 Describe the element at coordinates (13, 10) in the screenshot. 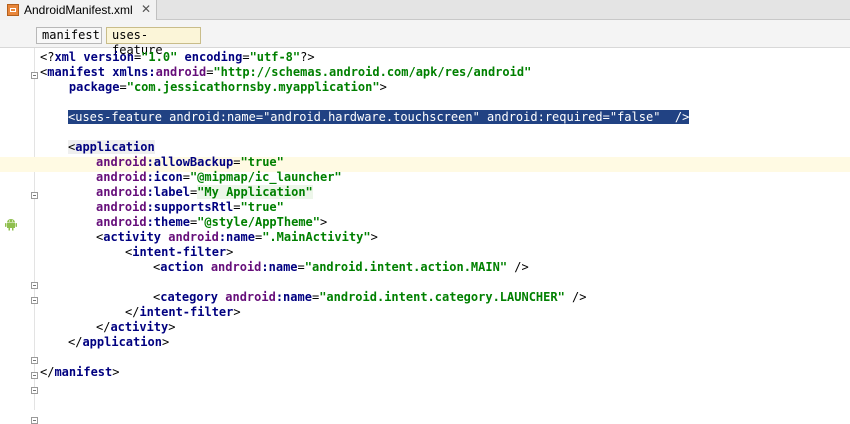

I see `xml-file-icon` at that location.